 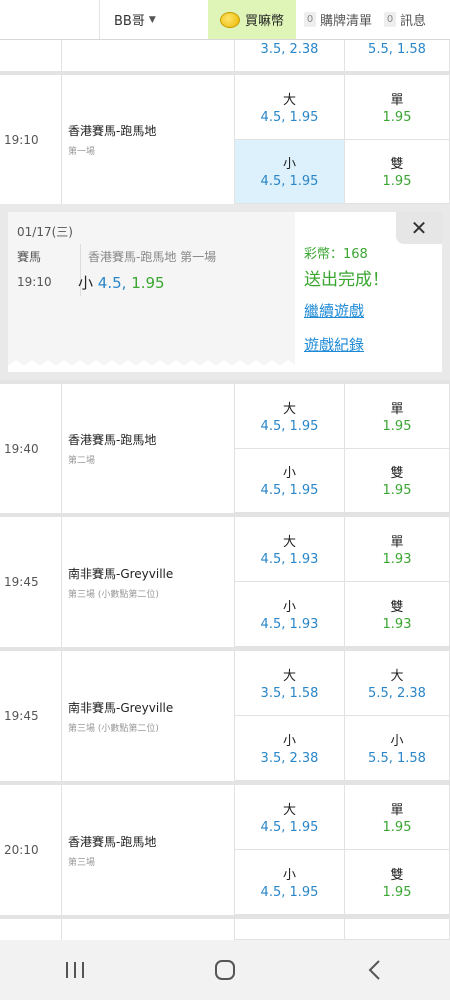 I want to click on close-button: ✕, so click(x=419, y=228).